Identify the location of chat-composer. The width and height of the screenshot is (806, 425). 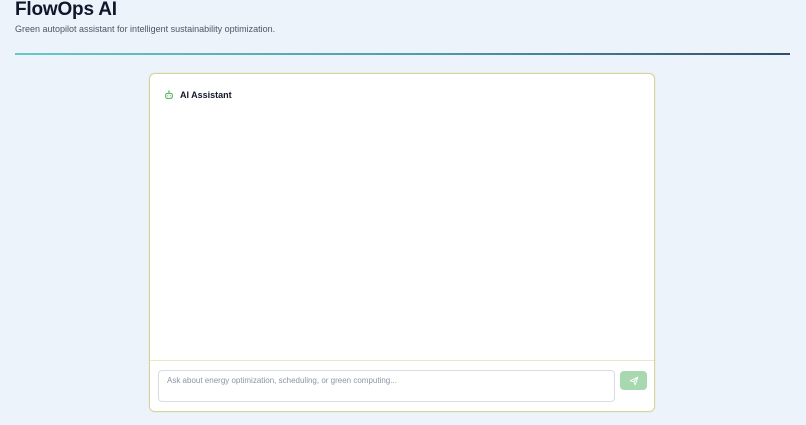
(402, 385).